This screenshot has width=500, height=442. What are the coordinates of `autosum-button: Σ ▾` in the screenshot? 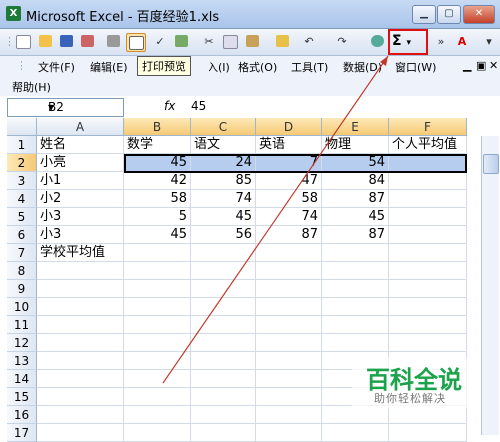 It's located at (401, 41).